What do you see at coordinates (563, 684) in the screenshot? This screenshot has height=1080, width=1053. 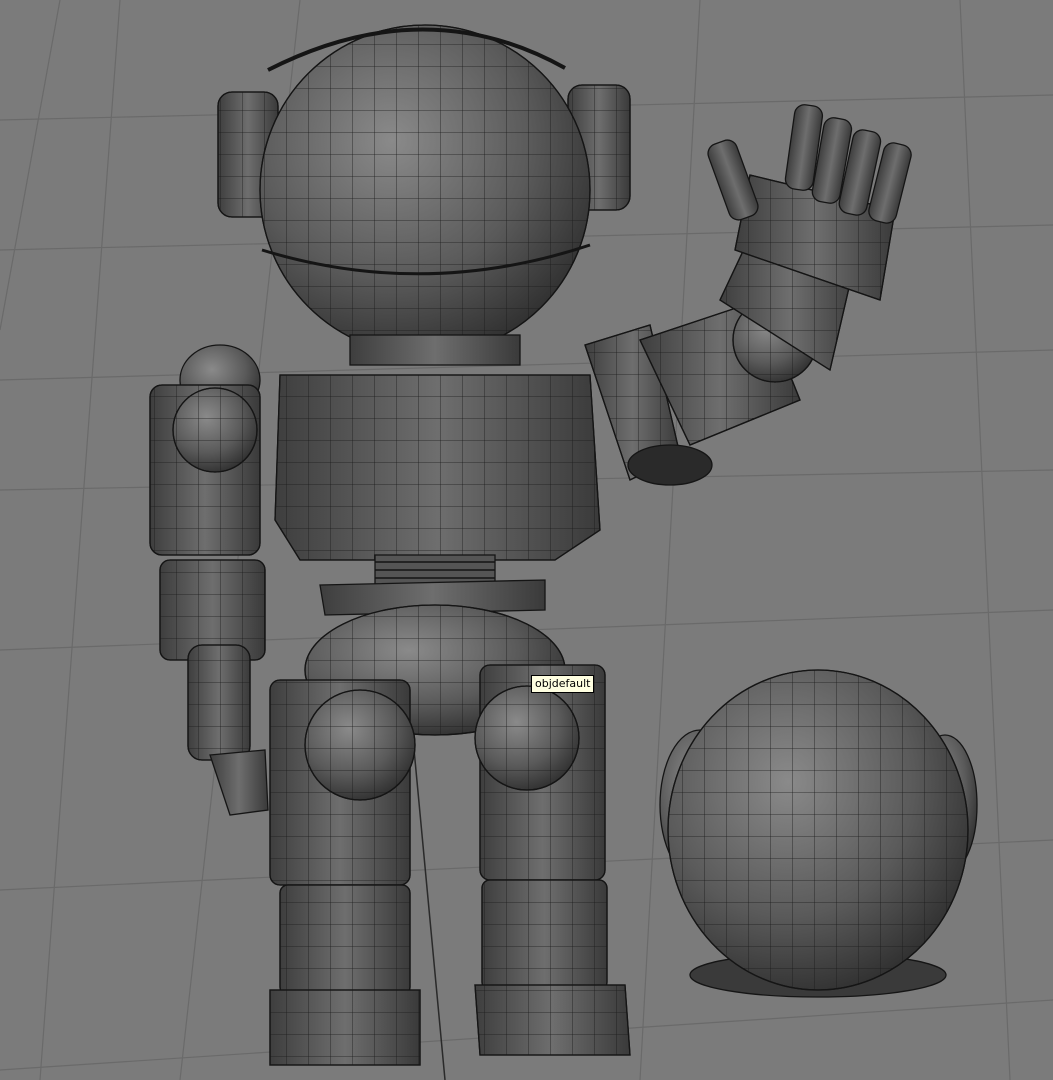 I see `object-tooltip: objdefault` at bounding box center [563, 684].